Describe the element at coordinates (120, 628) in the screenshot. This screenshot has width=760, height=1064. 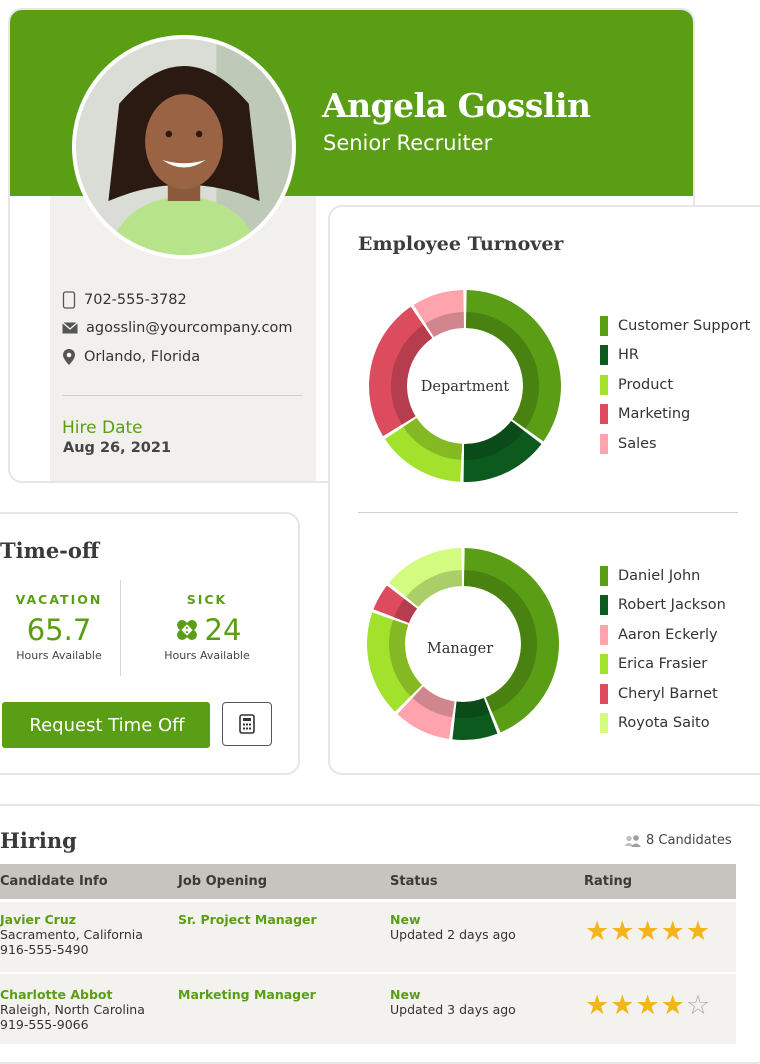
I see `time-off-divider` at that location.